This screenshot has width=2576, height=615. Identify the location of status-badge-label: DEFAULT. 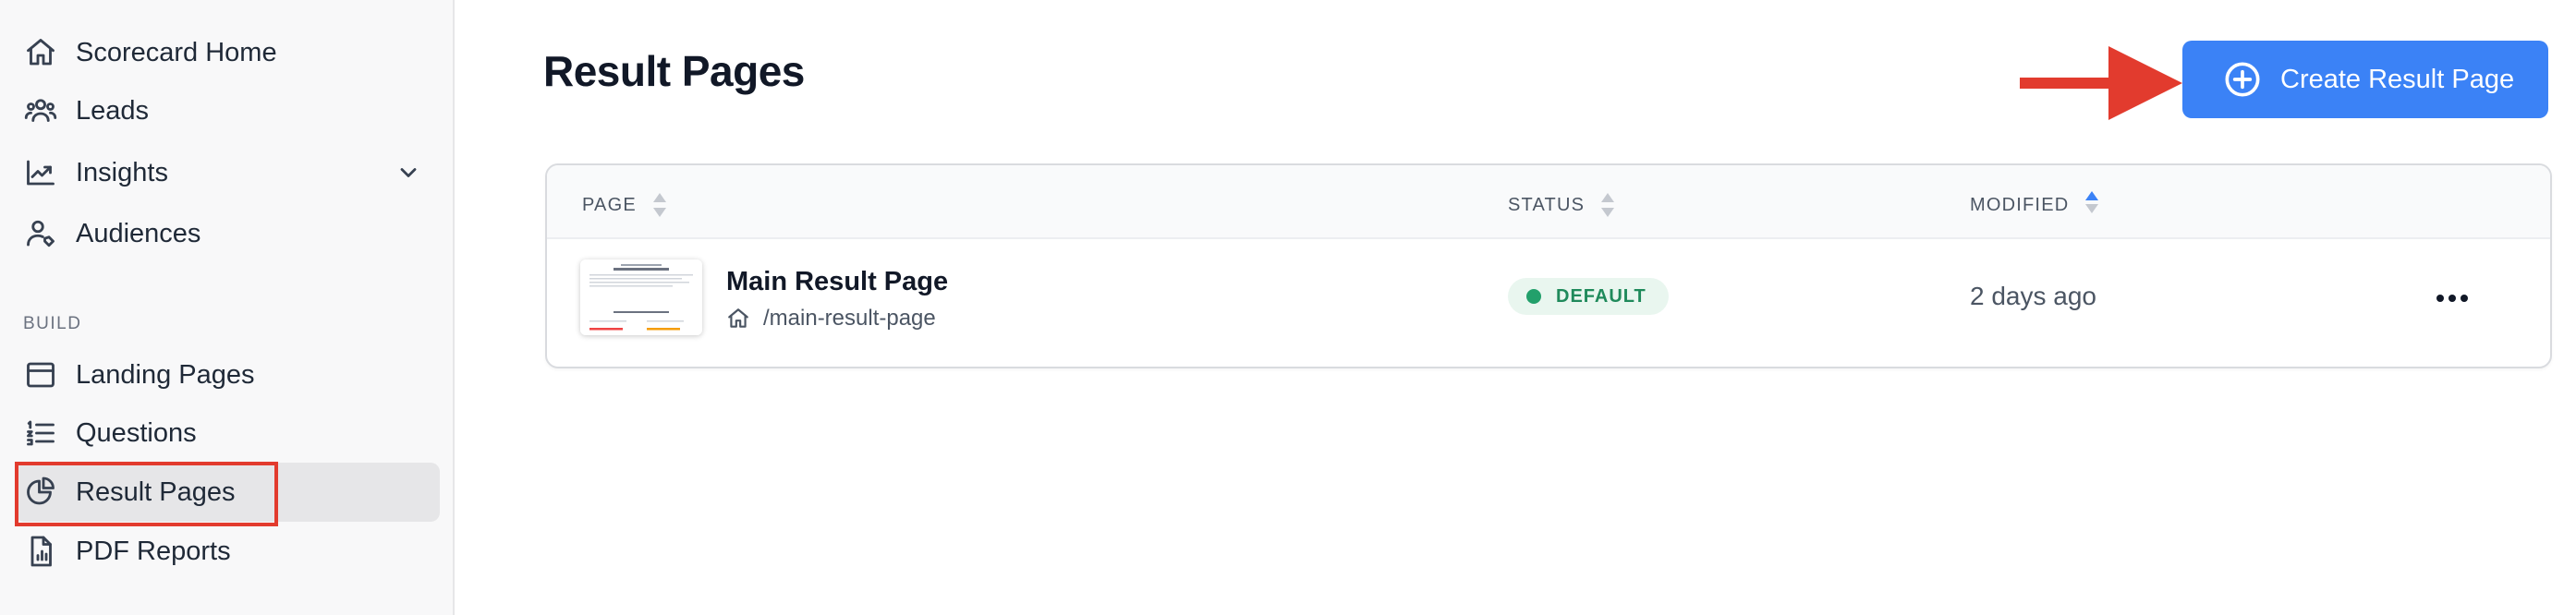
(1601, 296).